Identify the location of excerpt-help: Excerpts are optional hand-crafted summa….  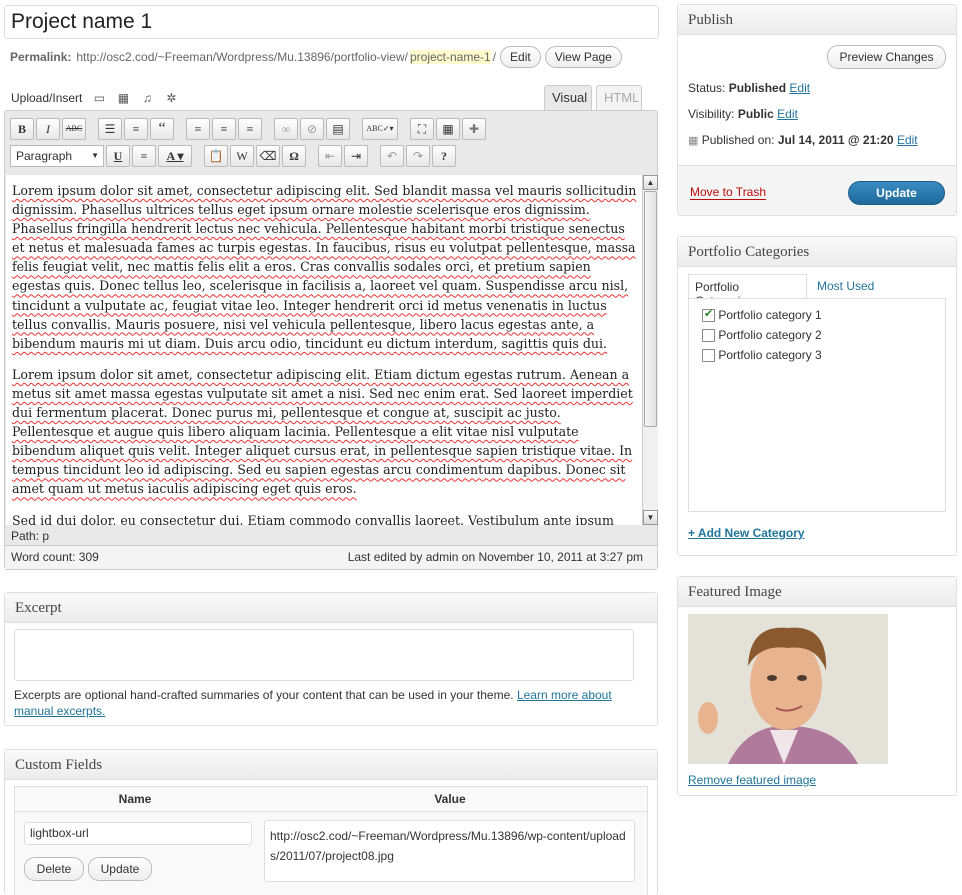
(329, 703).